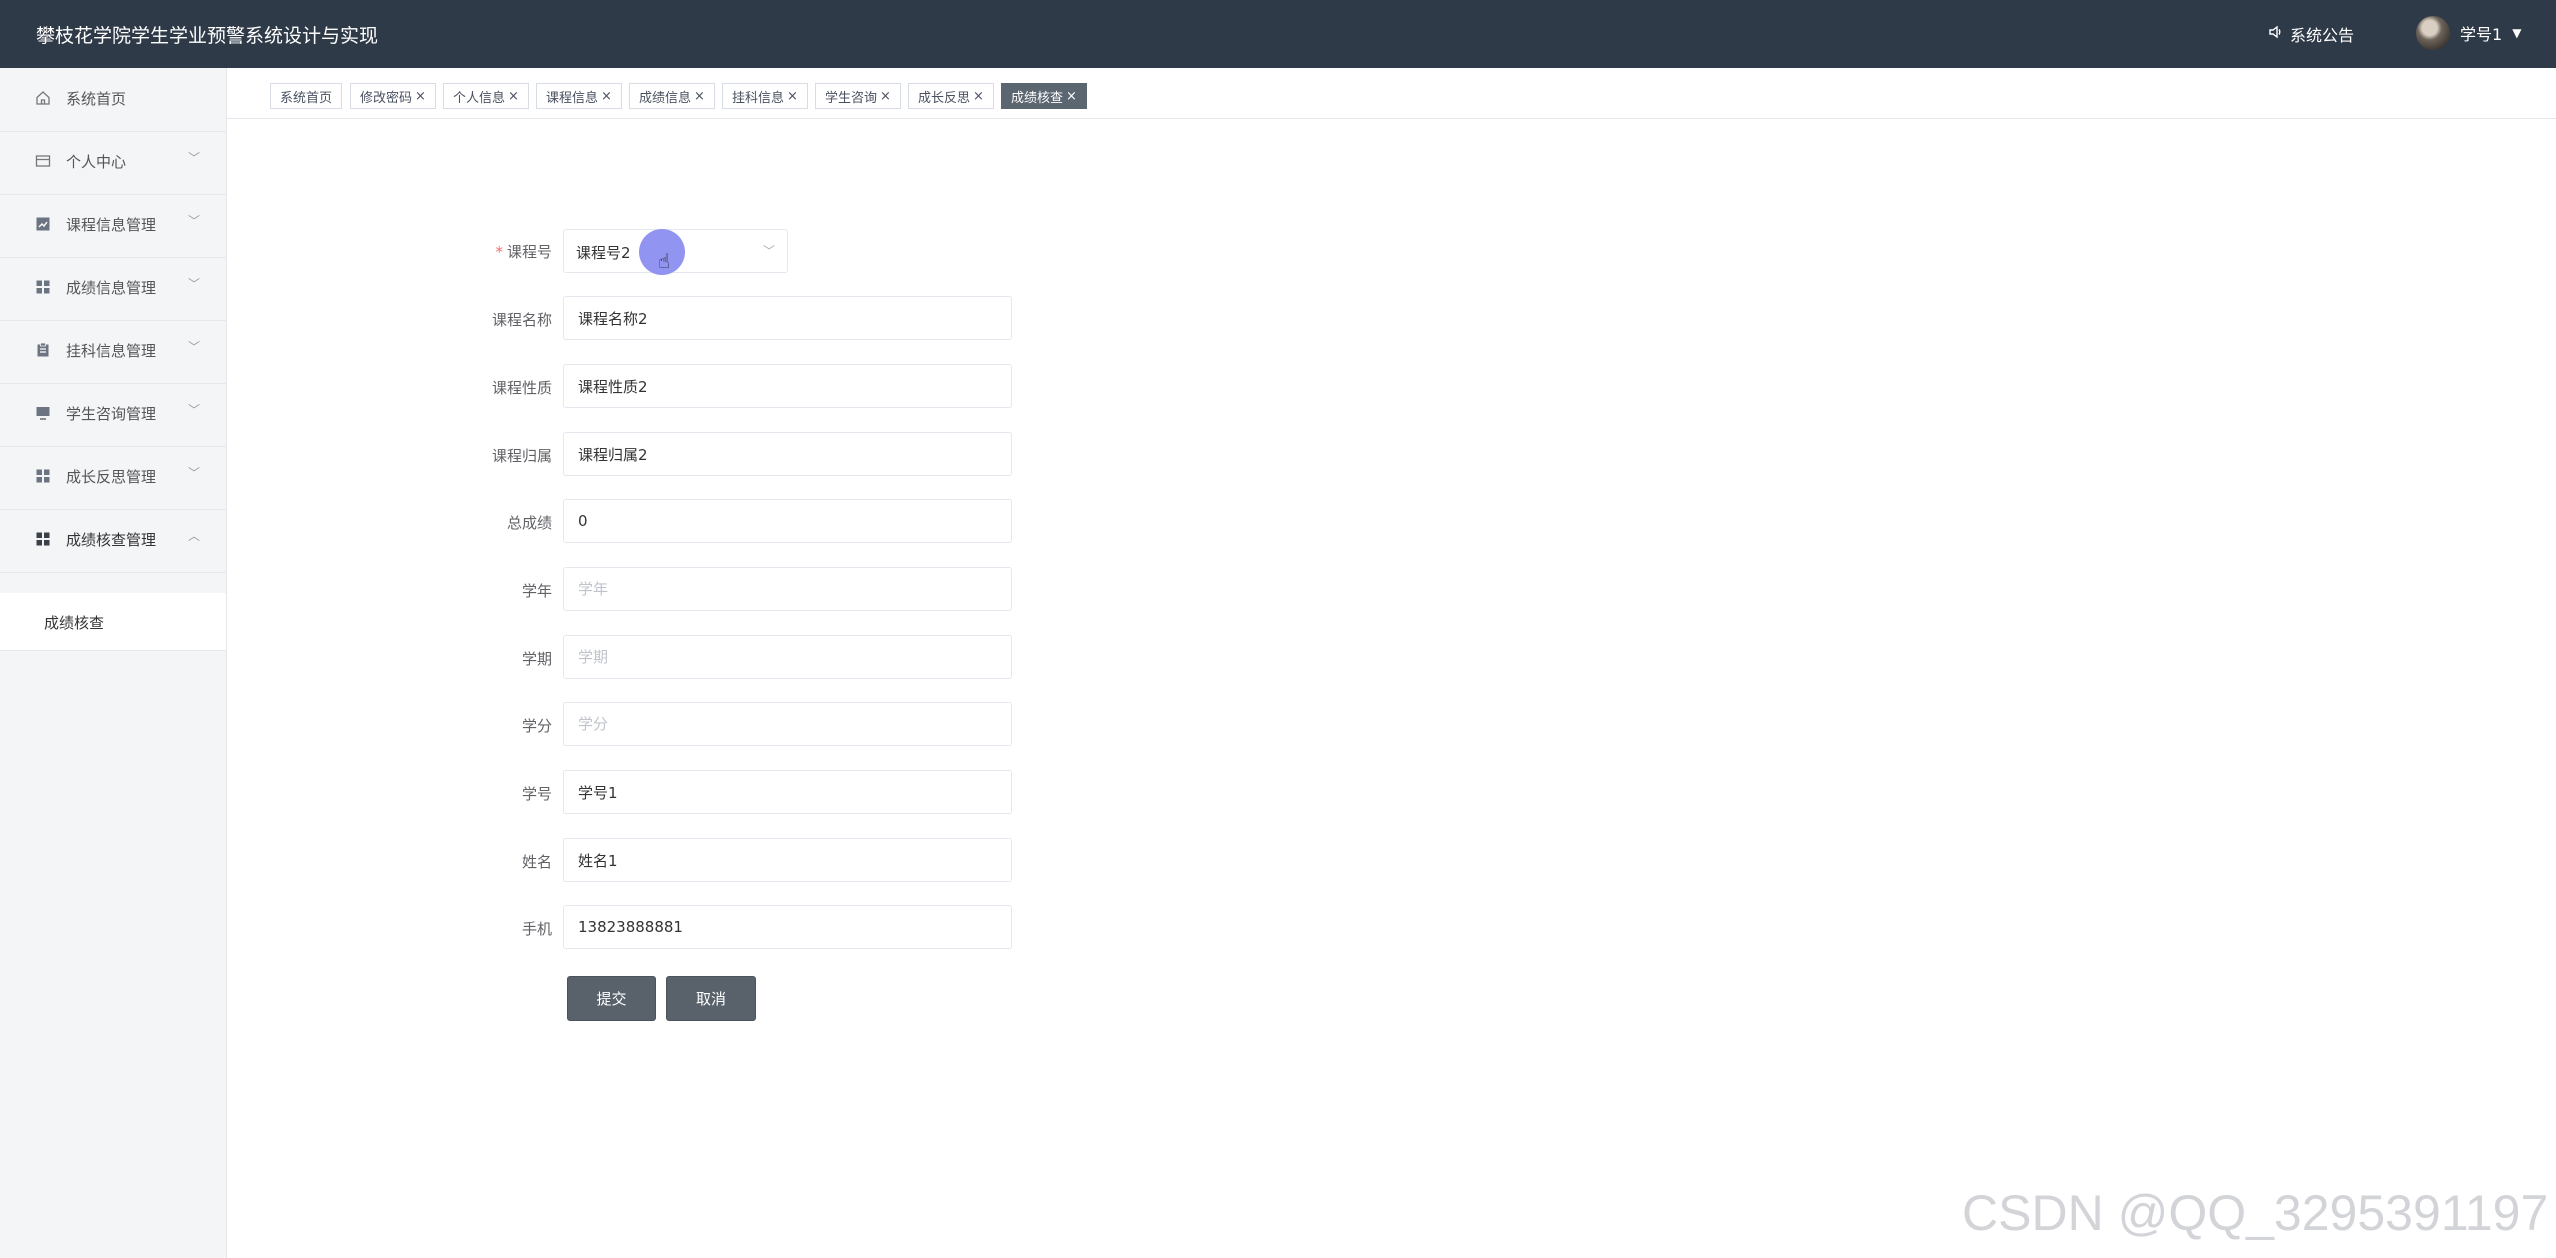  Describe the element at coordinates (611, 998) in the screenshot. I see `submit-button: 提交` at that location.